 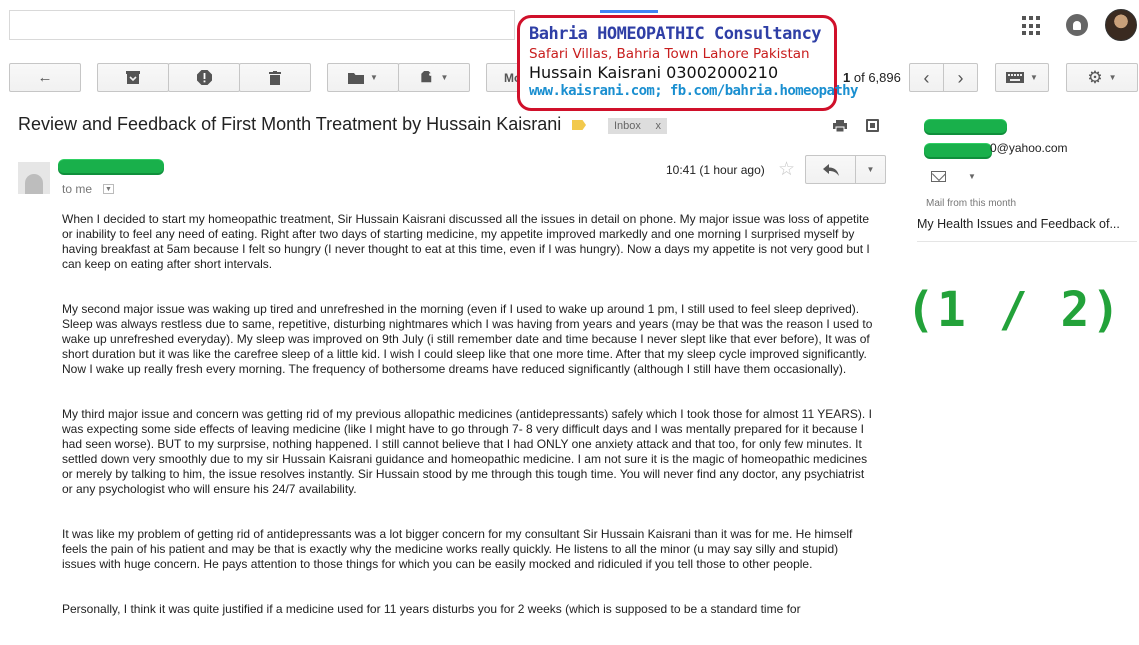 What do you see at coordinates (627, 126) in the screenshot?
I see `inbox-label-text: Inbox` at bounding box center [627, 126].